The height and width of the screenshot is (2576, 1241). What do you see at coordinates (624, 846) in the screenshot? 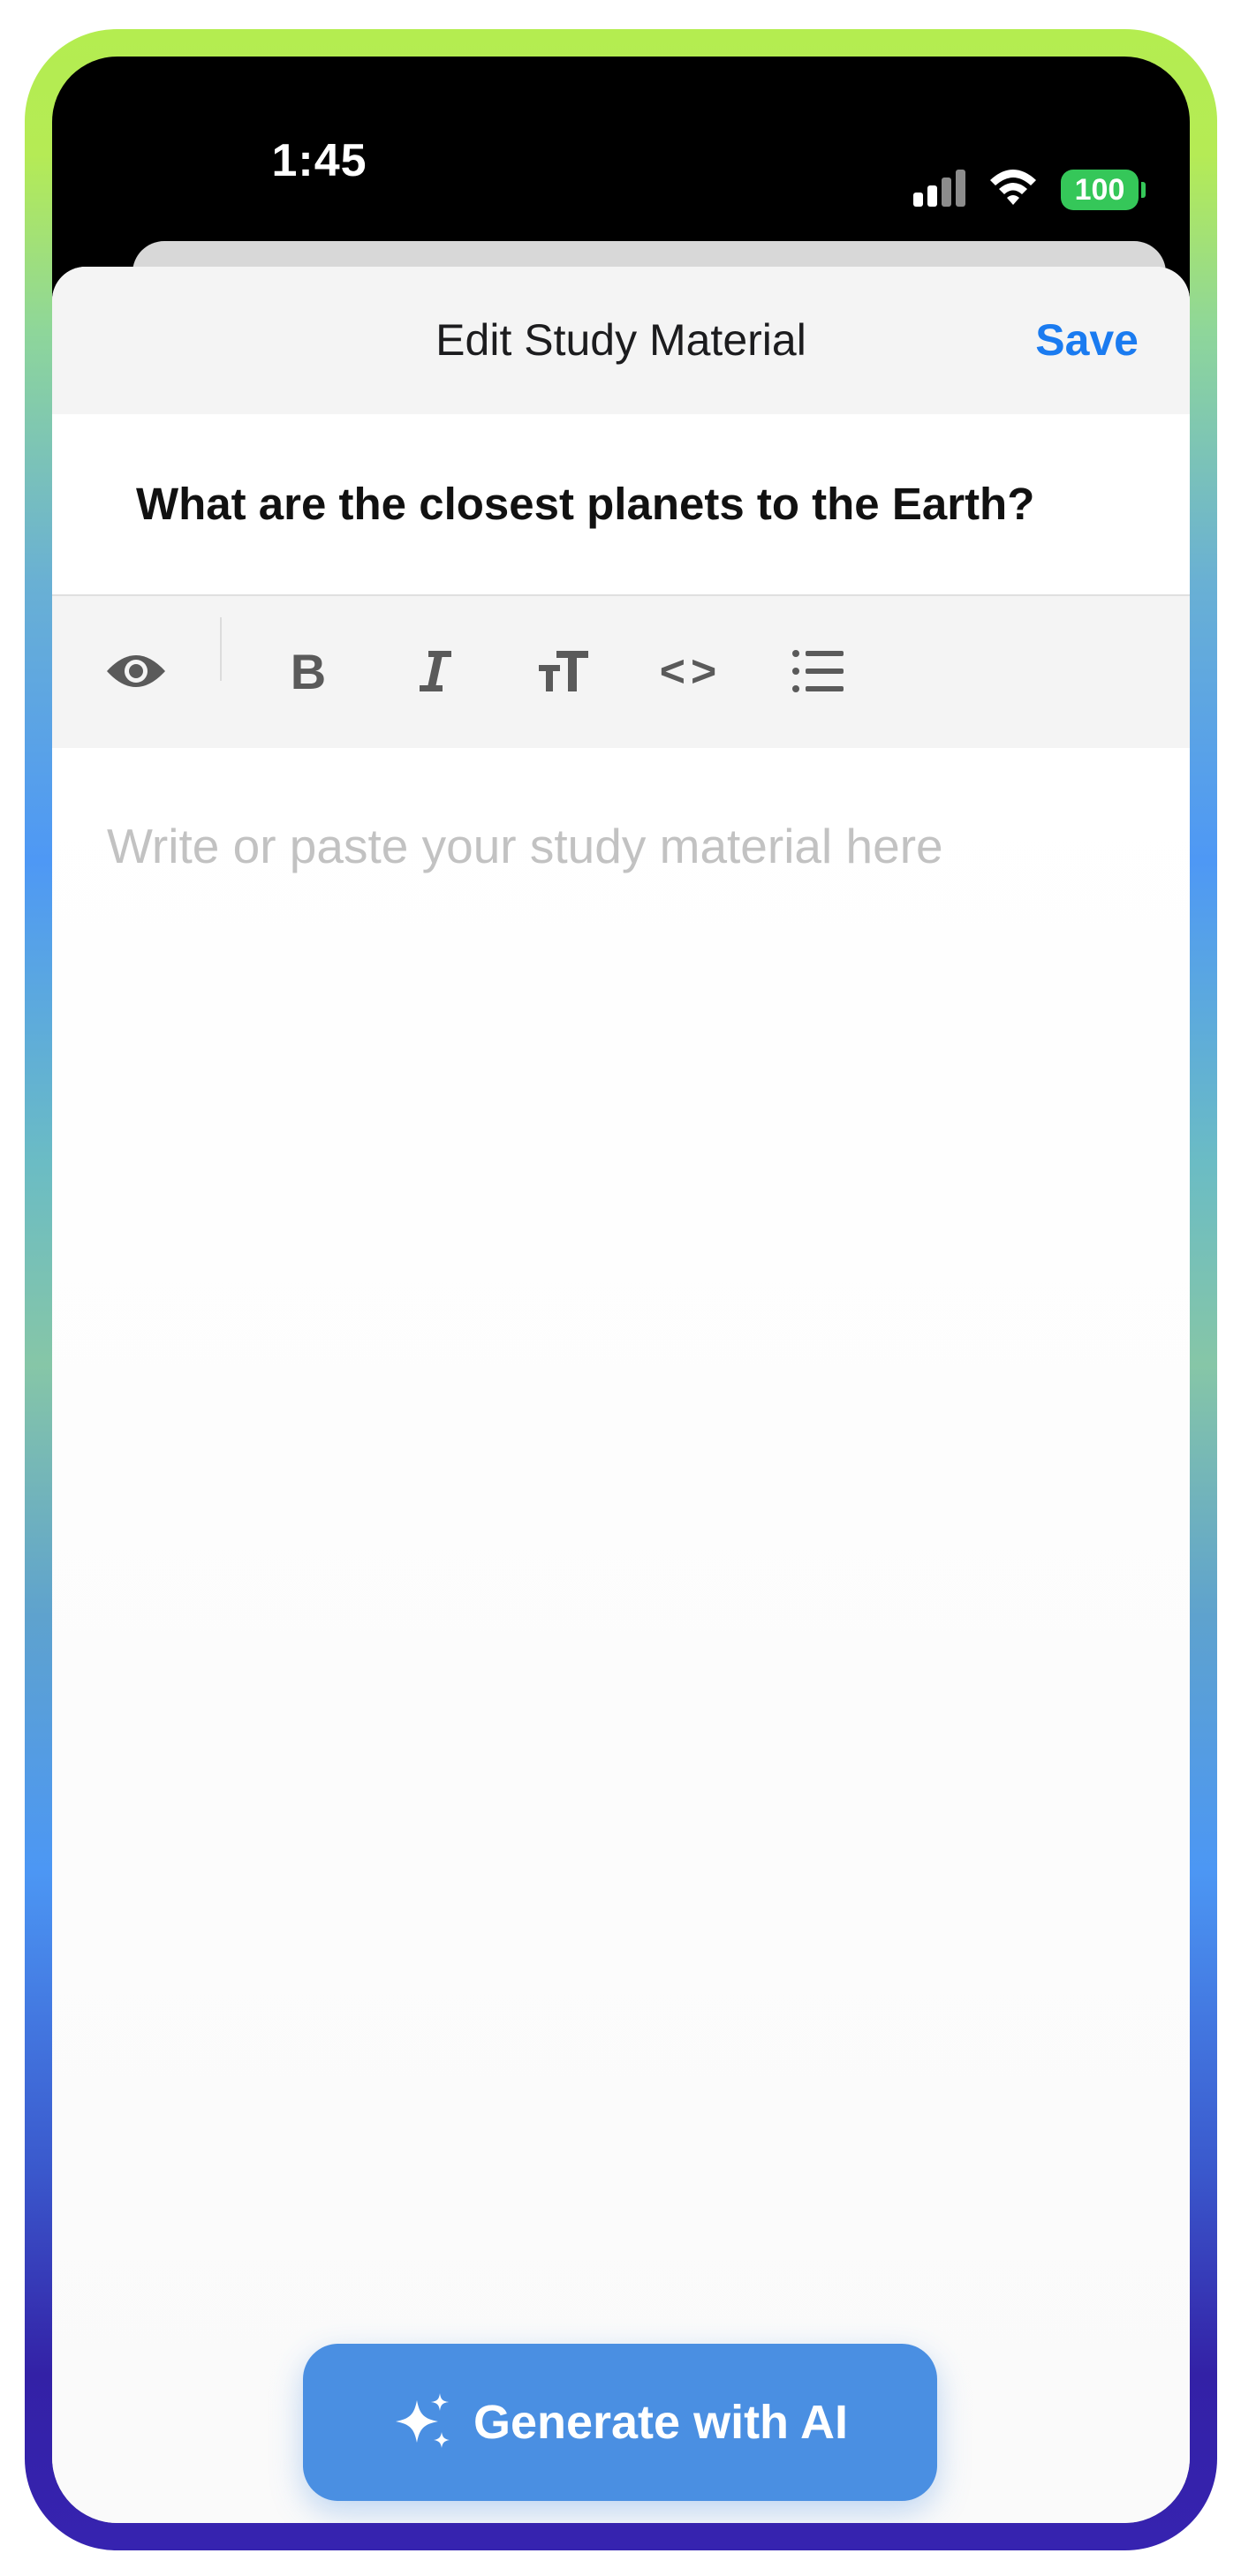
I see `study-material-input` at bounding box center [624, 846].